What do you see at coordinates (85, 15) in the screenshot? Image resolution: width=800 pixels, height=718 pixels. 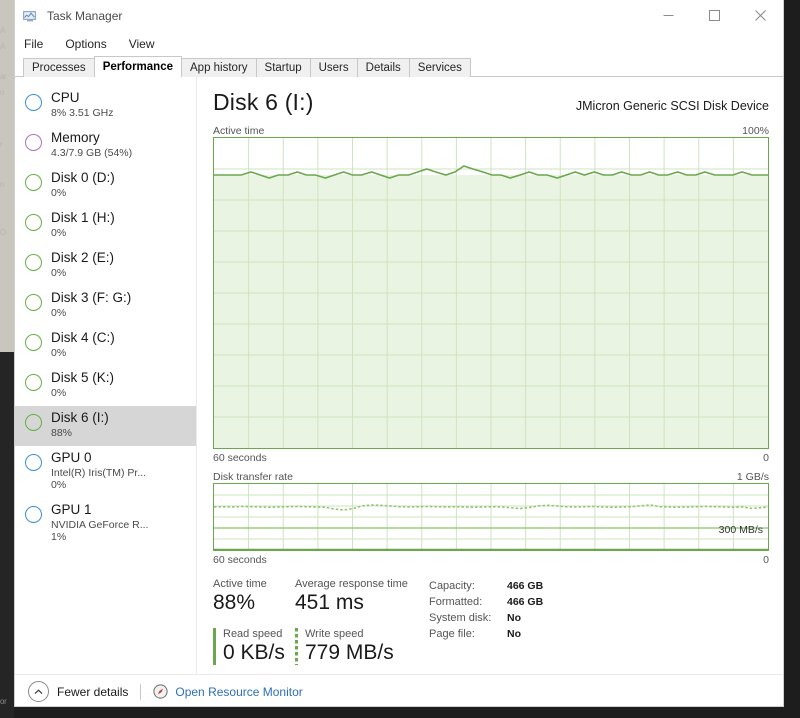 I see `window-title: Task Manager` at bounding box center [85, 15].